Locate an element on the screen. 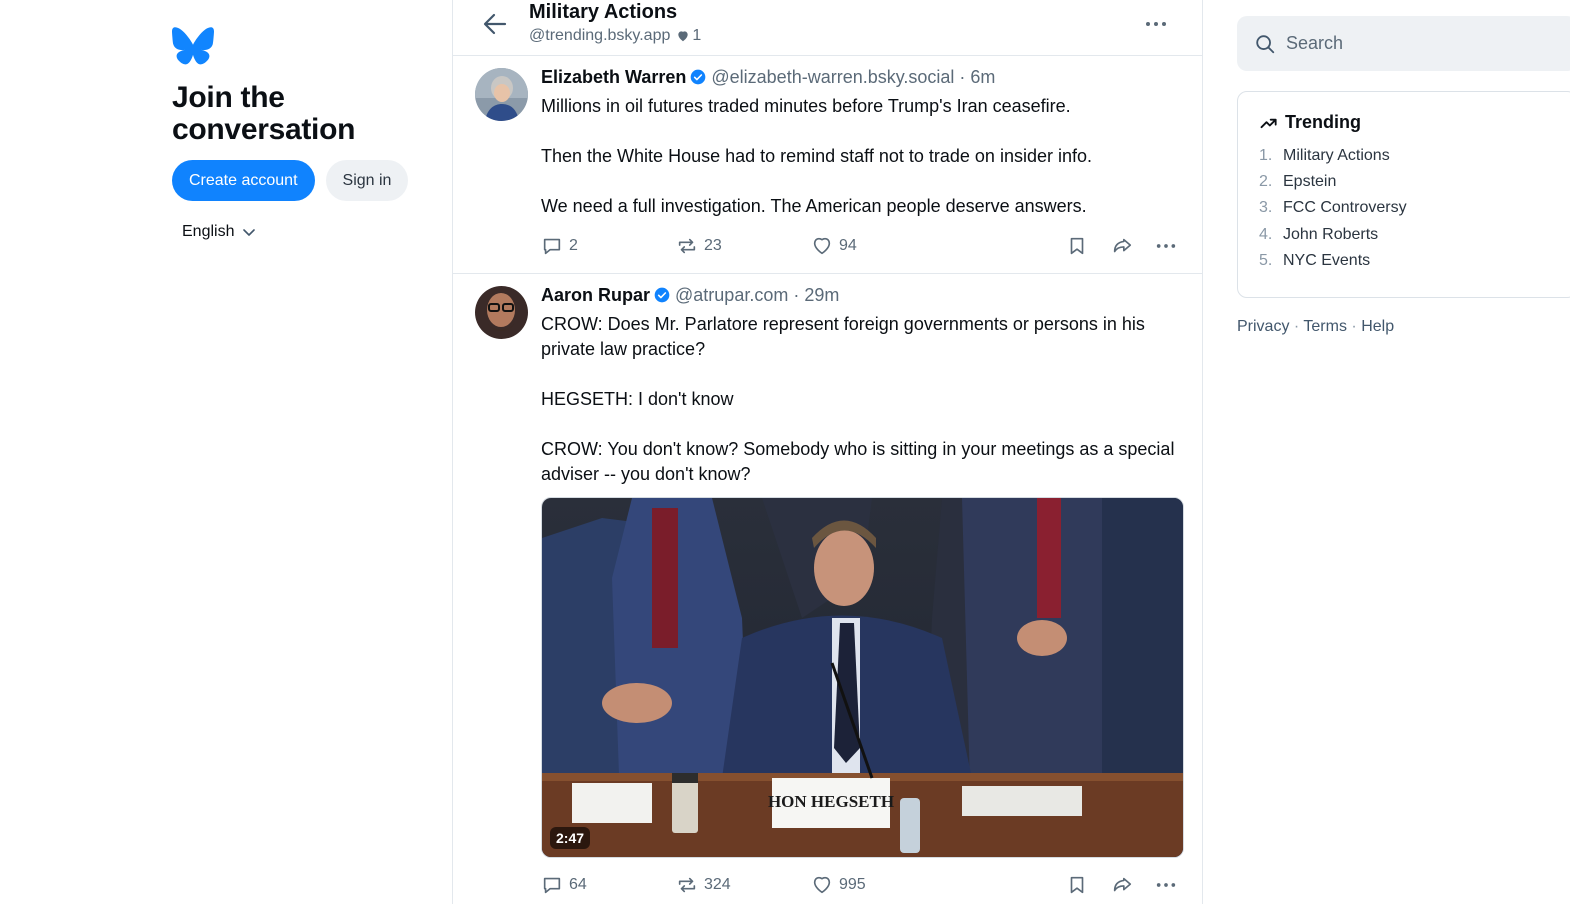  feed-title: Military Actions is located at coordinates (603, 12).